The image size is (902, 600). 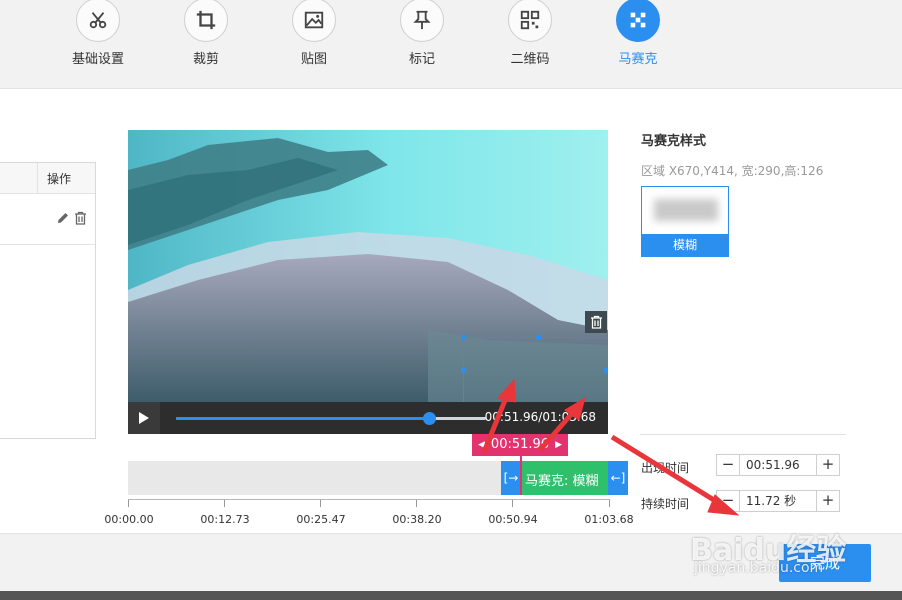 What do you see at coordinates (530, 21) in the screenshot?
I see `qrcode-icon` at bounding box center [530, 21].